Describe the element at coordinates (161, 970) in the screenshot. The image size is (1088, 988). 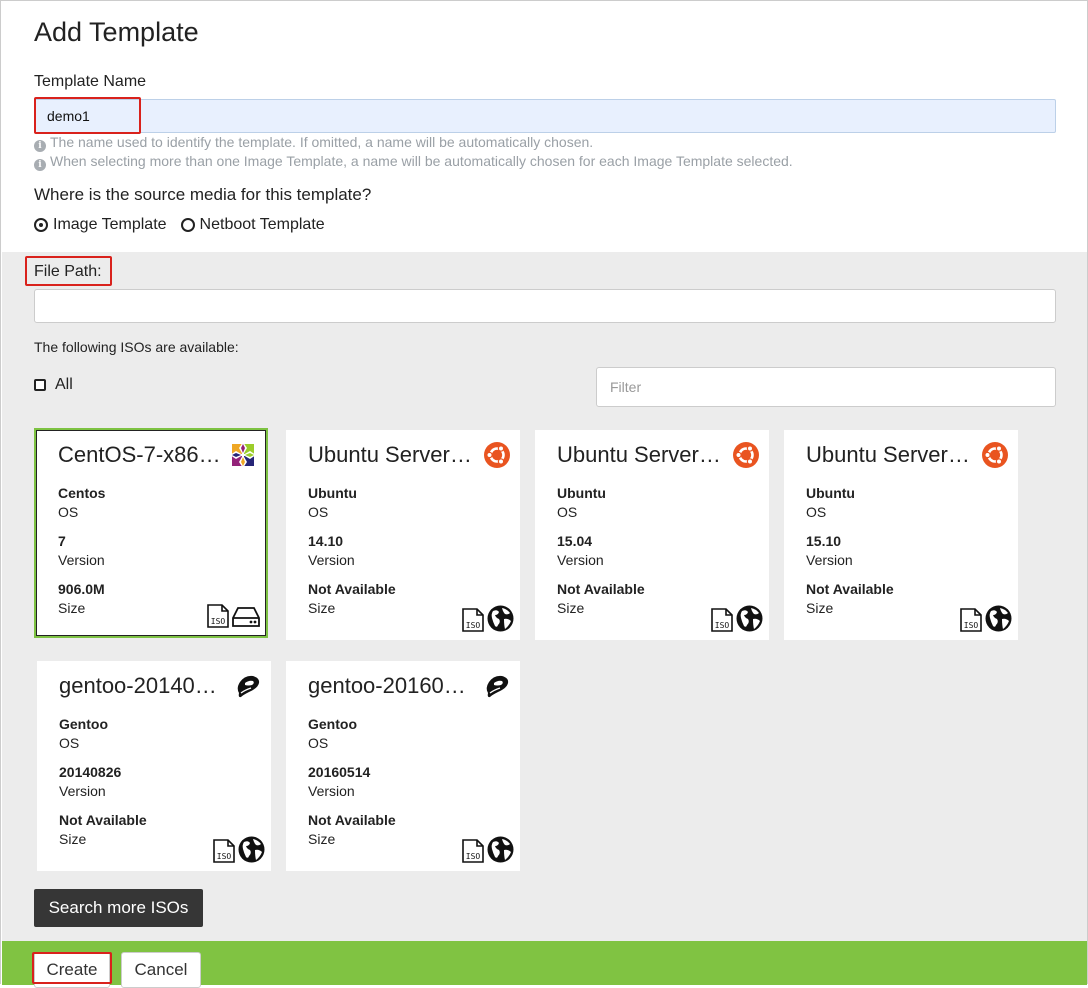
I see `cancel-button: Cancel` at that location.